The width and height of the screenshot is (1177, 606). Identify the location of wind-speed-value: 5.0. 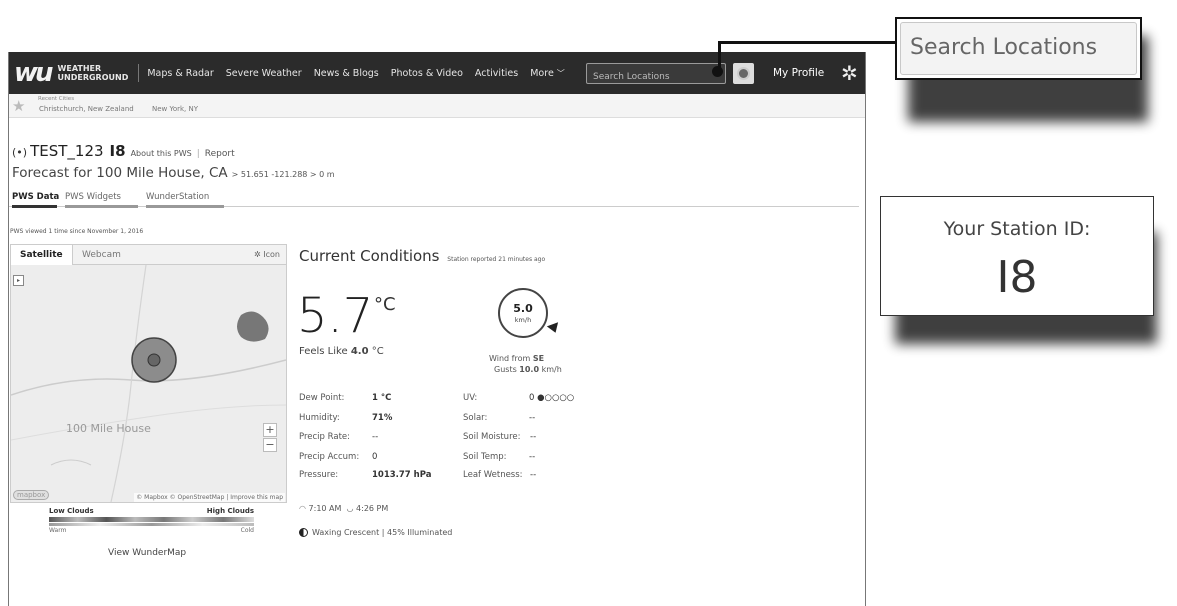
(523, 308).